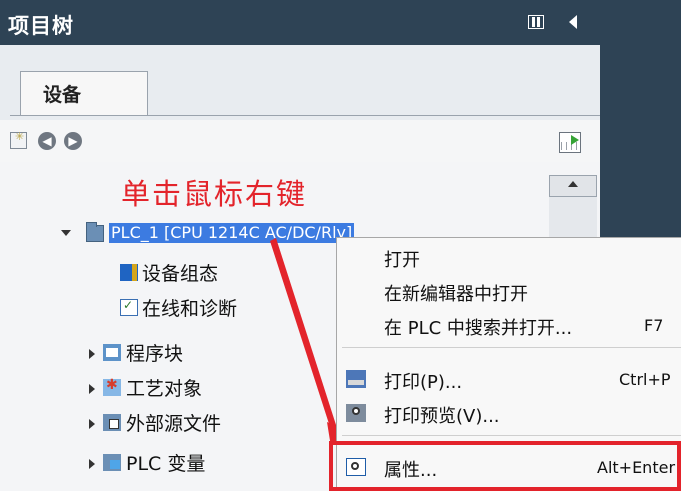 This screenshot has height=491, width=681. What do you see at coordinates (112, 462) in the screenshot?
I see `plc-variables-icon` at bounding box center [112, 462].